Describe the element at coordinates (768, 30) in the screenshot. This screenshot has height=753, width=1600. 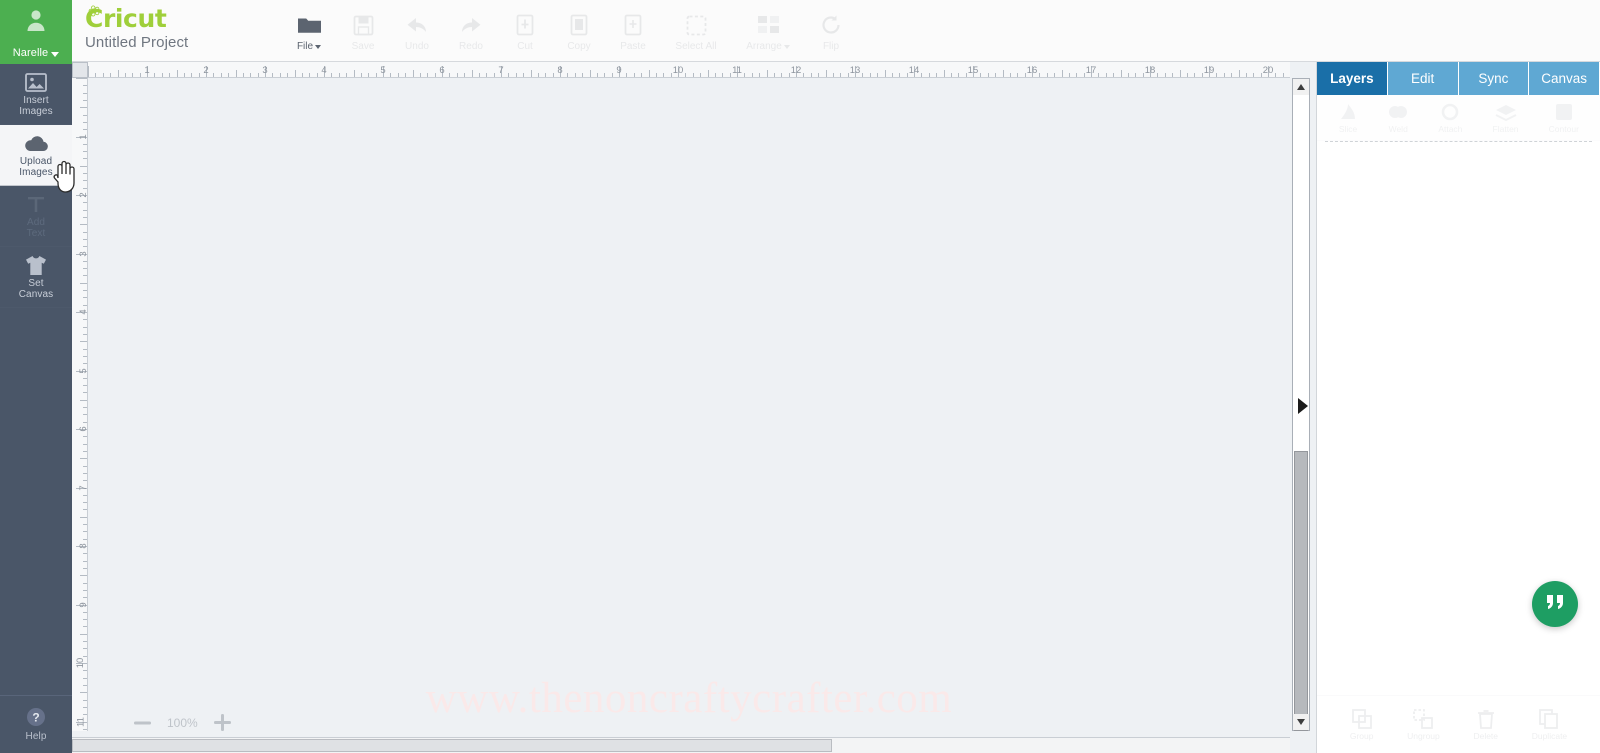
I see `toolbar-arrange-button: Arrange` at that location.